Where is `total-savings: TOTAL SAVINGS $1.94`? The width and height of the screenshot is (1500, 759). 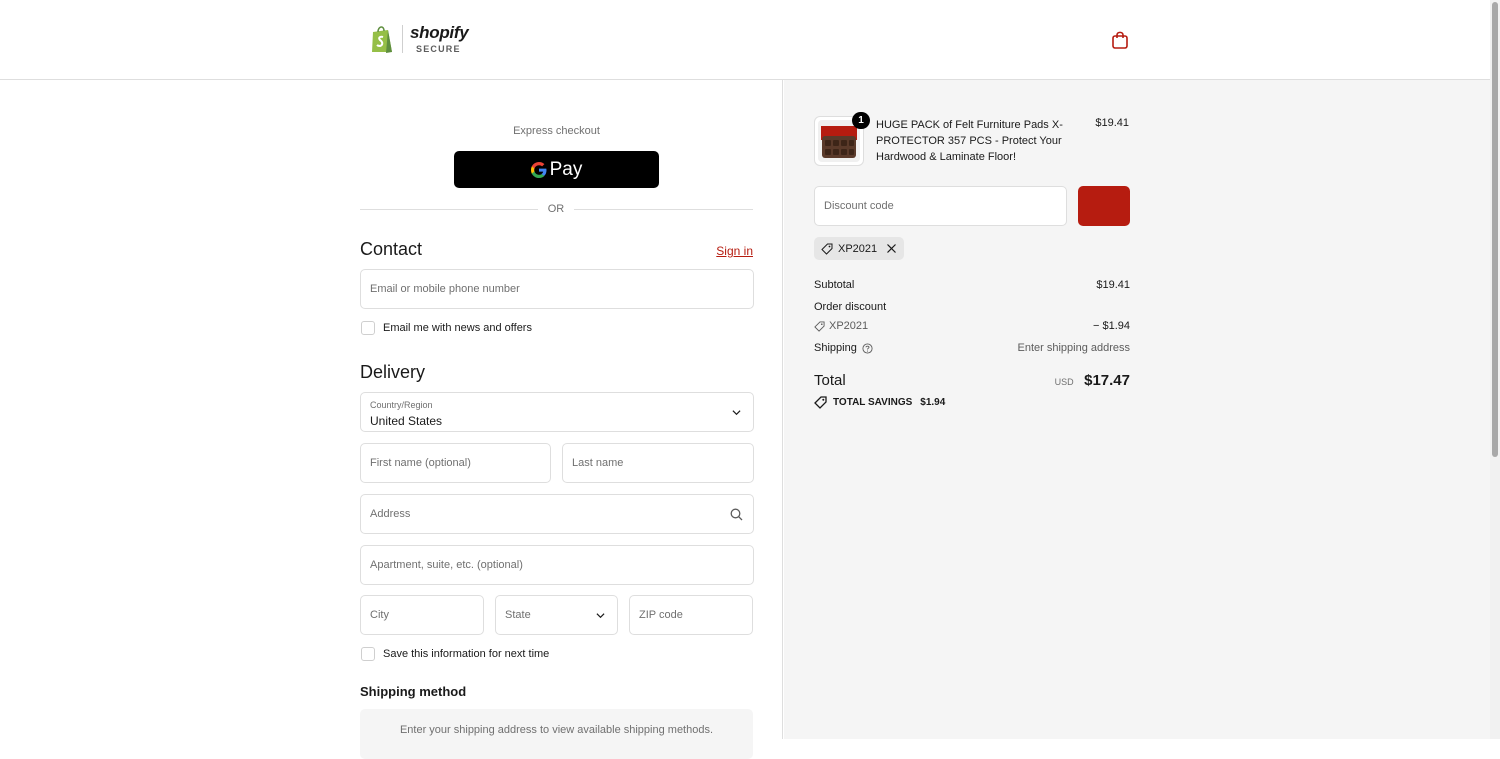 total-savings: TOTAL SAVINGS $1.94 is located at coordinates (879, 402).